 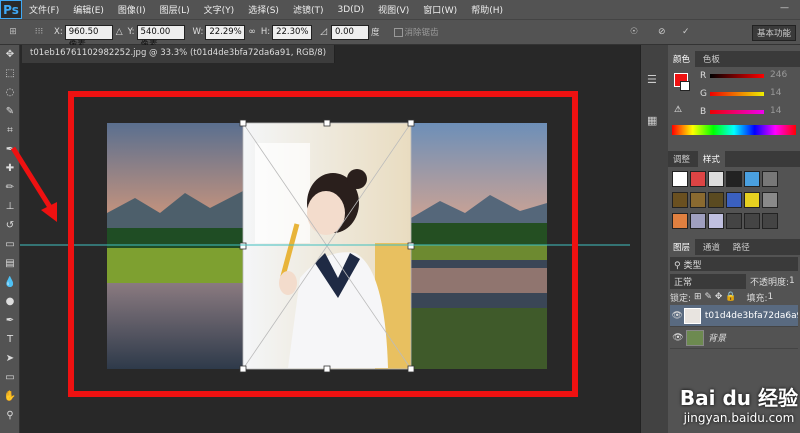 What do you see at coordinates (10, 339) in the screenshot?
I see `type-tool-icon: T` at bounding box center [10, 339].